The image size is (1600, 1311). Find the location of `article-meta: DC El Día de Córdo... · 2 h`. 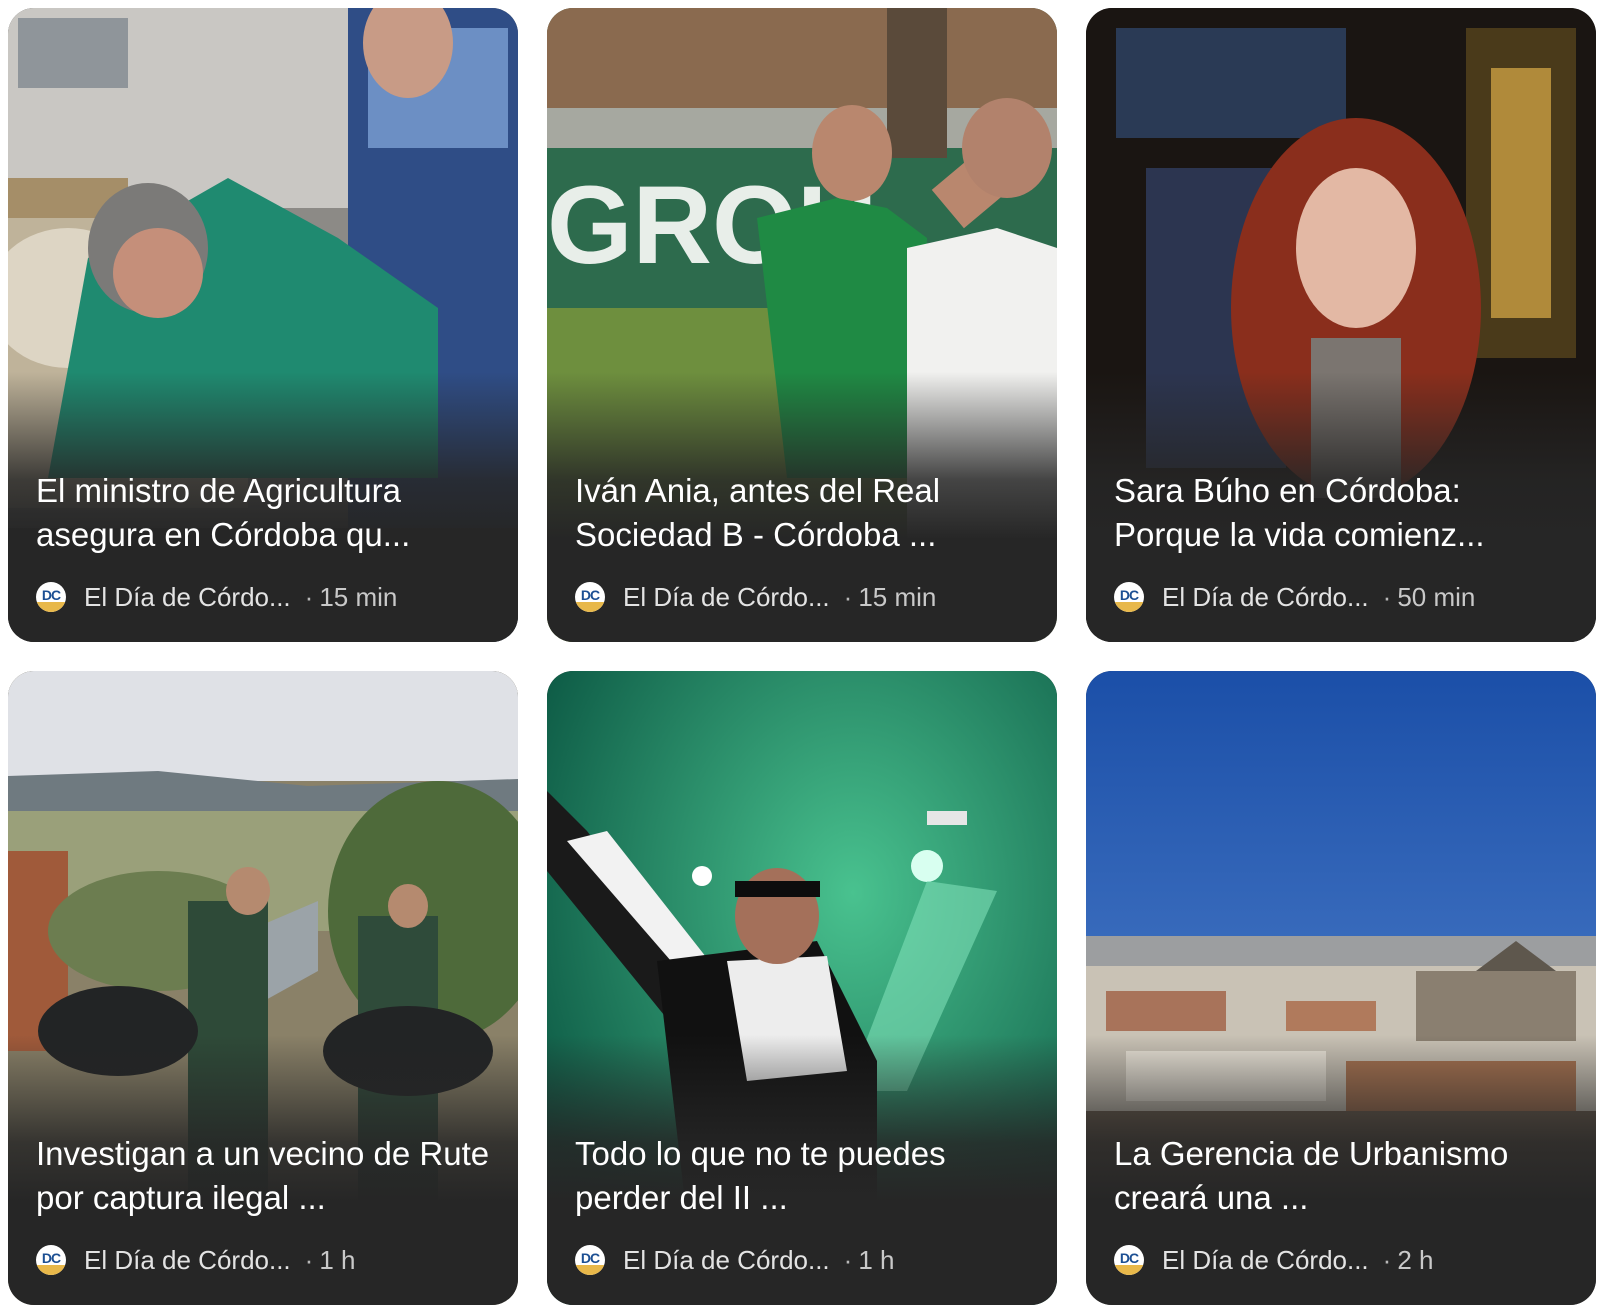

article-meta: DC El Día de Córdo... · 2 h is located at coordinates (1341, 1260).